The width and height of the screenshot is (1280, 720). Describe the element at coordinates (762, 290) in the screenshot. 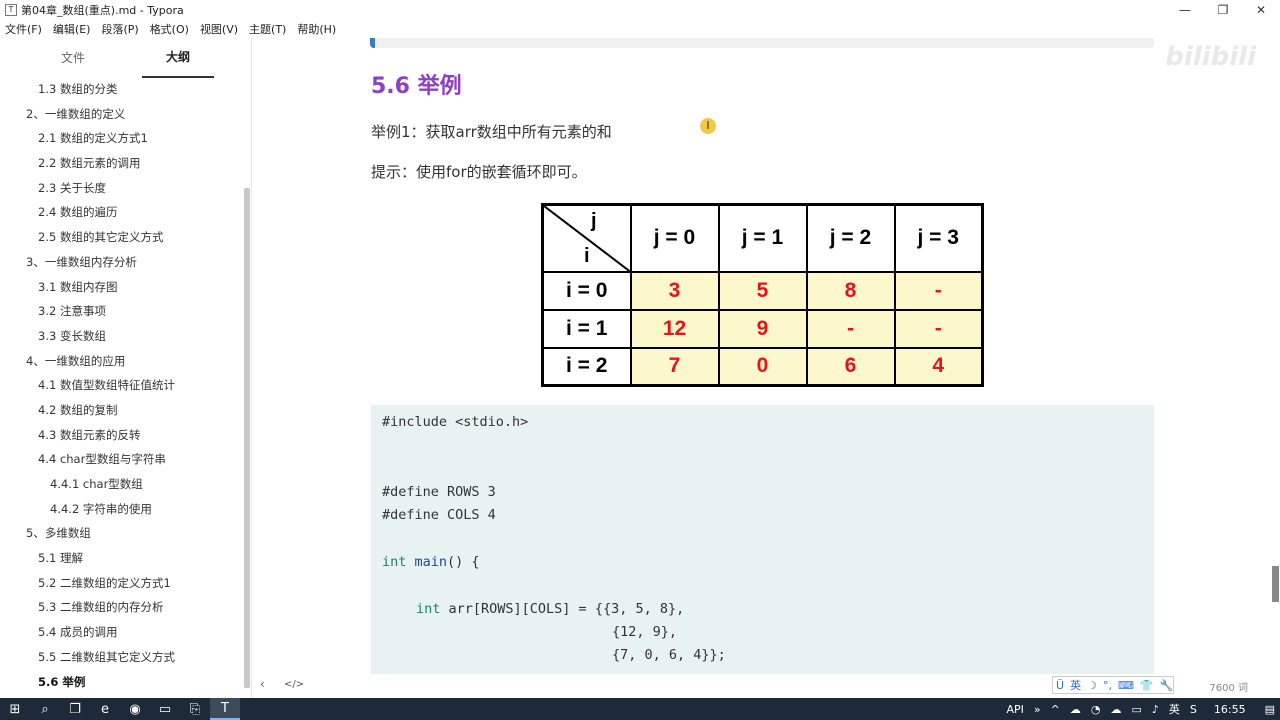

I see `table-cell: 5` at that location.